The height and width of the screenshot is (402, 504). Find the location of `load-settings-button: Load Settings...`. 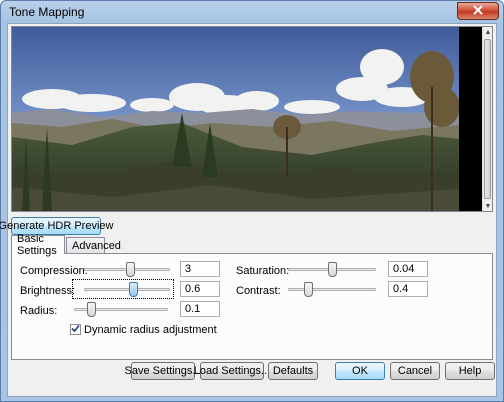

load-settings-button: Load Settings... is located at coordinates (232, 371).